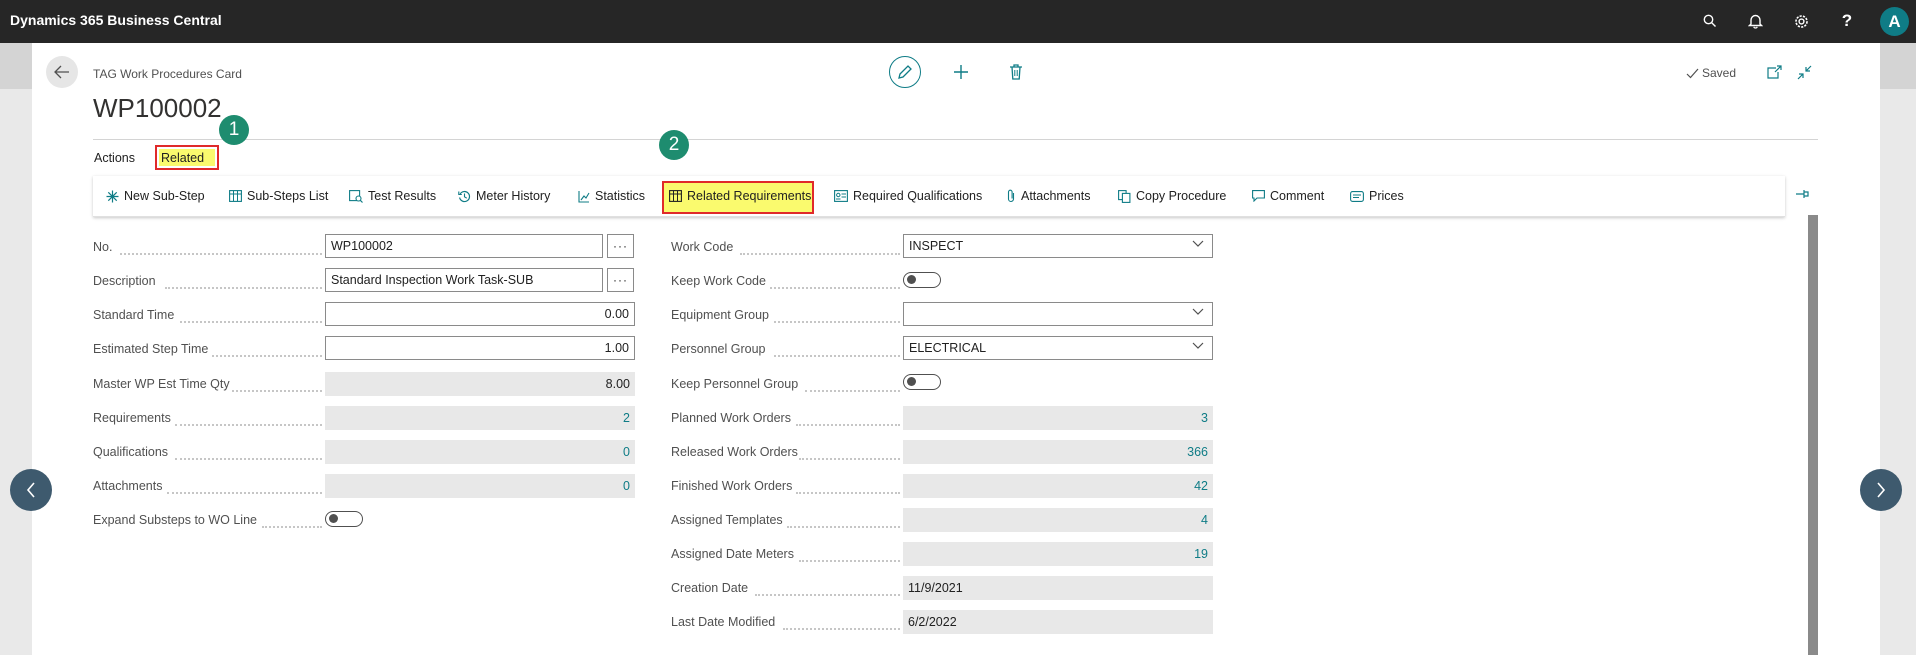 This screenshot has height=655, width=1916. What do you see at coordinates (1692, 73) in the screenshot?
I see `checkmark-icon` at bounding box center [1692, 73].